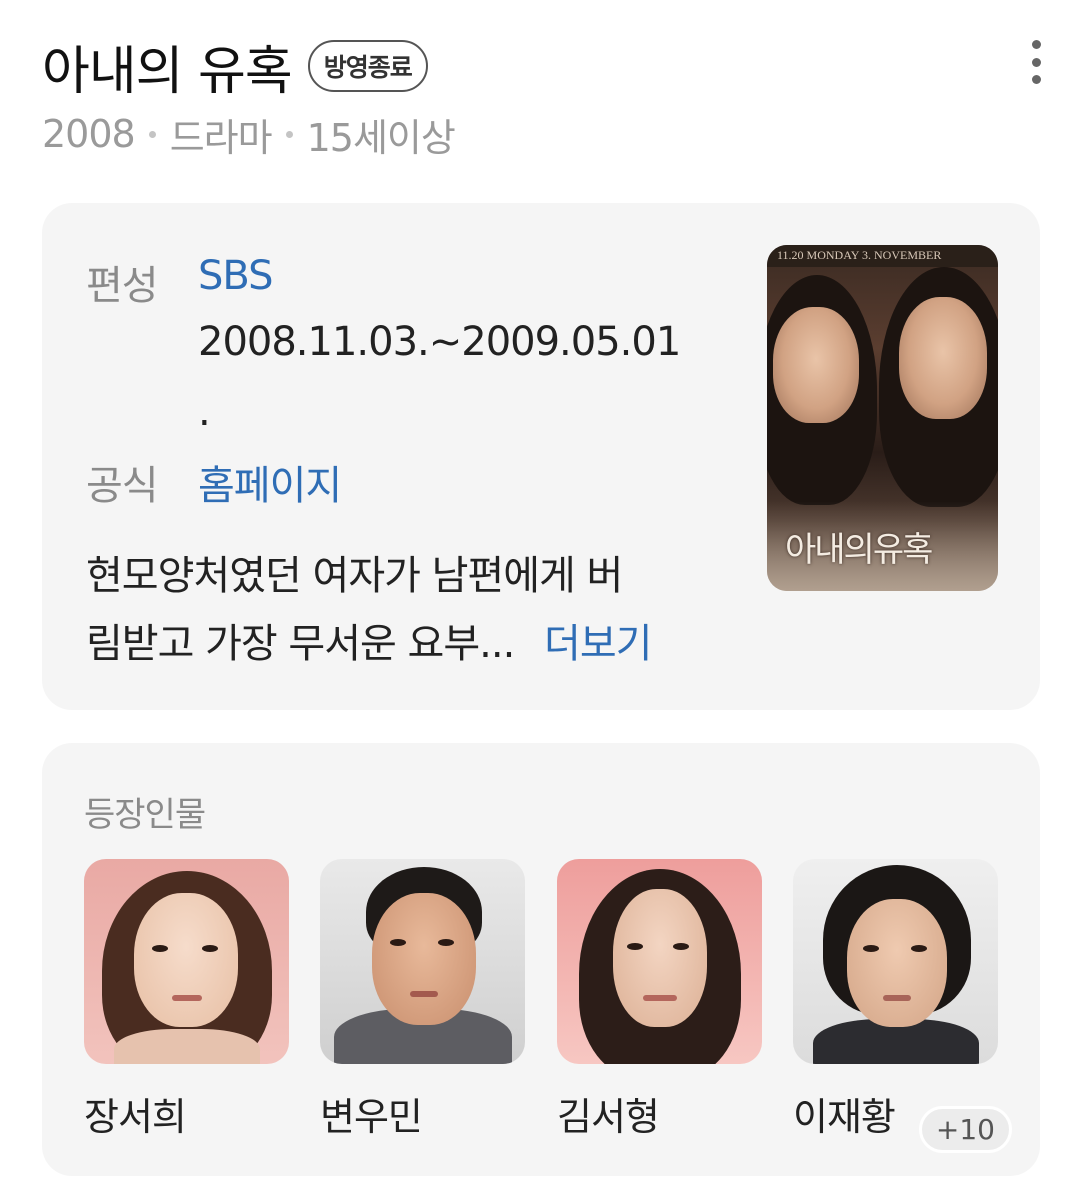  Describe the element at coordinates (439, 342) in the screenshot. I see `air-dates: 2008.11.03.~2009.05.01` at that location.